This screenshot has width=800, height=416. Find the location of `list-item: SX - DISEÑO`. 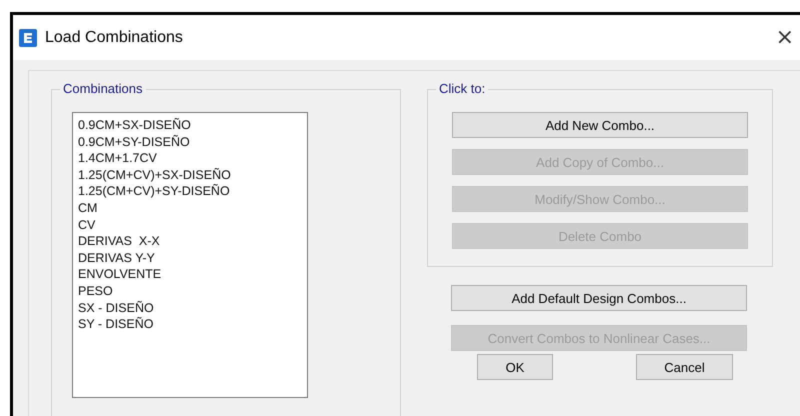

list-item: SX - DISEÑO is located at coordinates (190, 308).